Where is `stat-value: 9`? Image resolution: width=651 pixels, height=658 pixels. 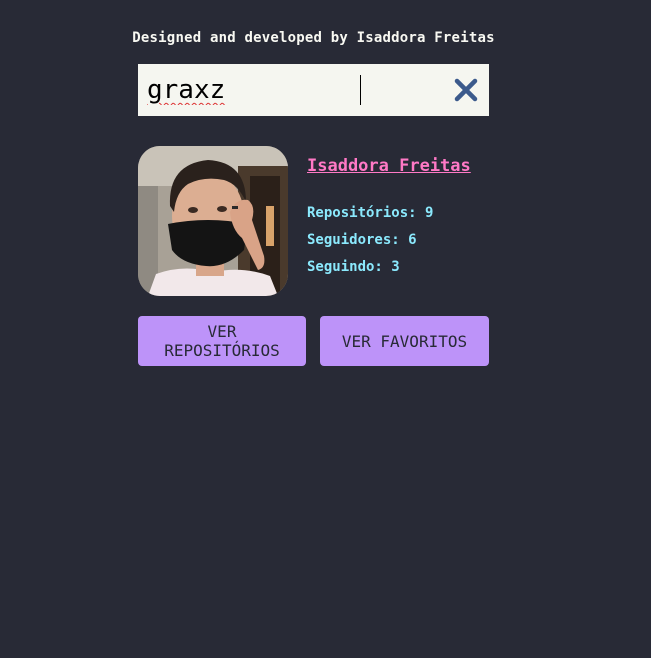 stat-value: 9 is located at coordinates (429, 213).